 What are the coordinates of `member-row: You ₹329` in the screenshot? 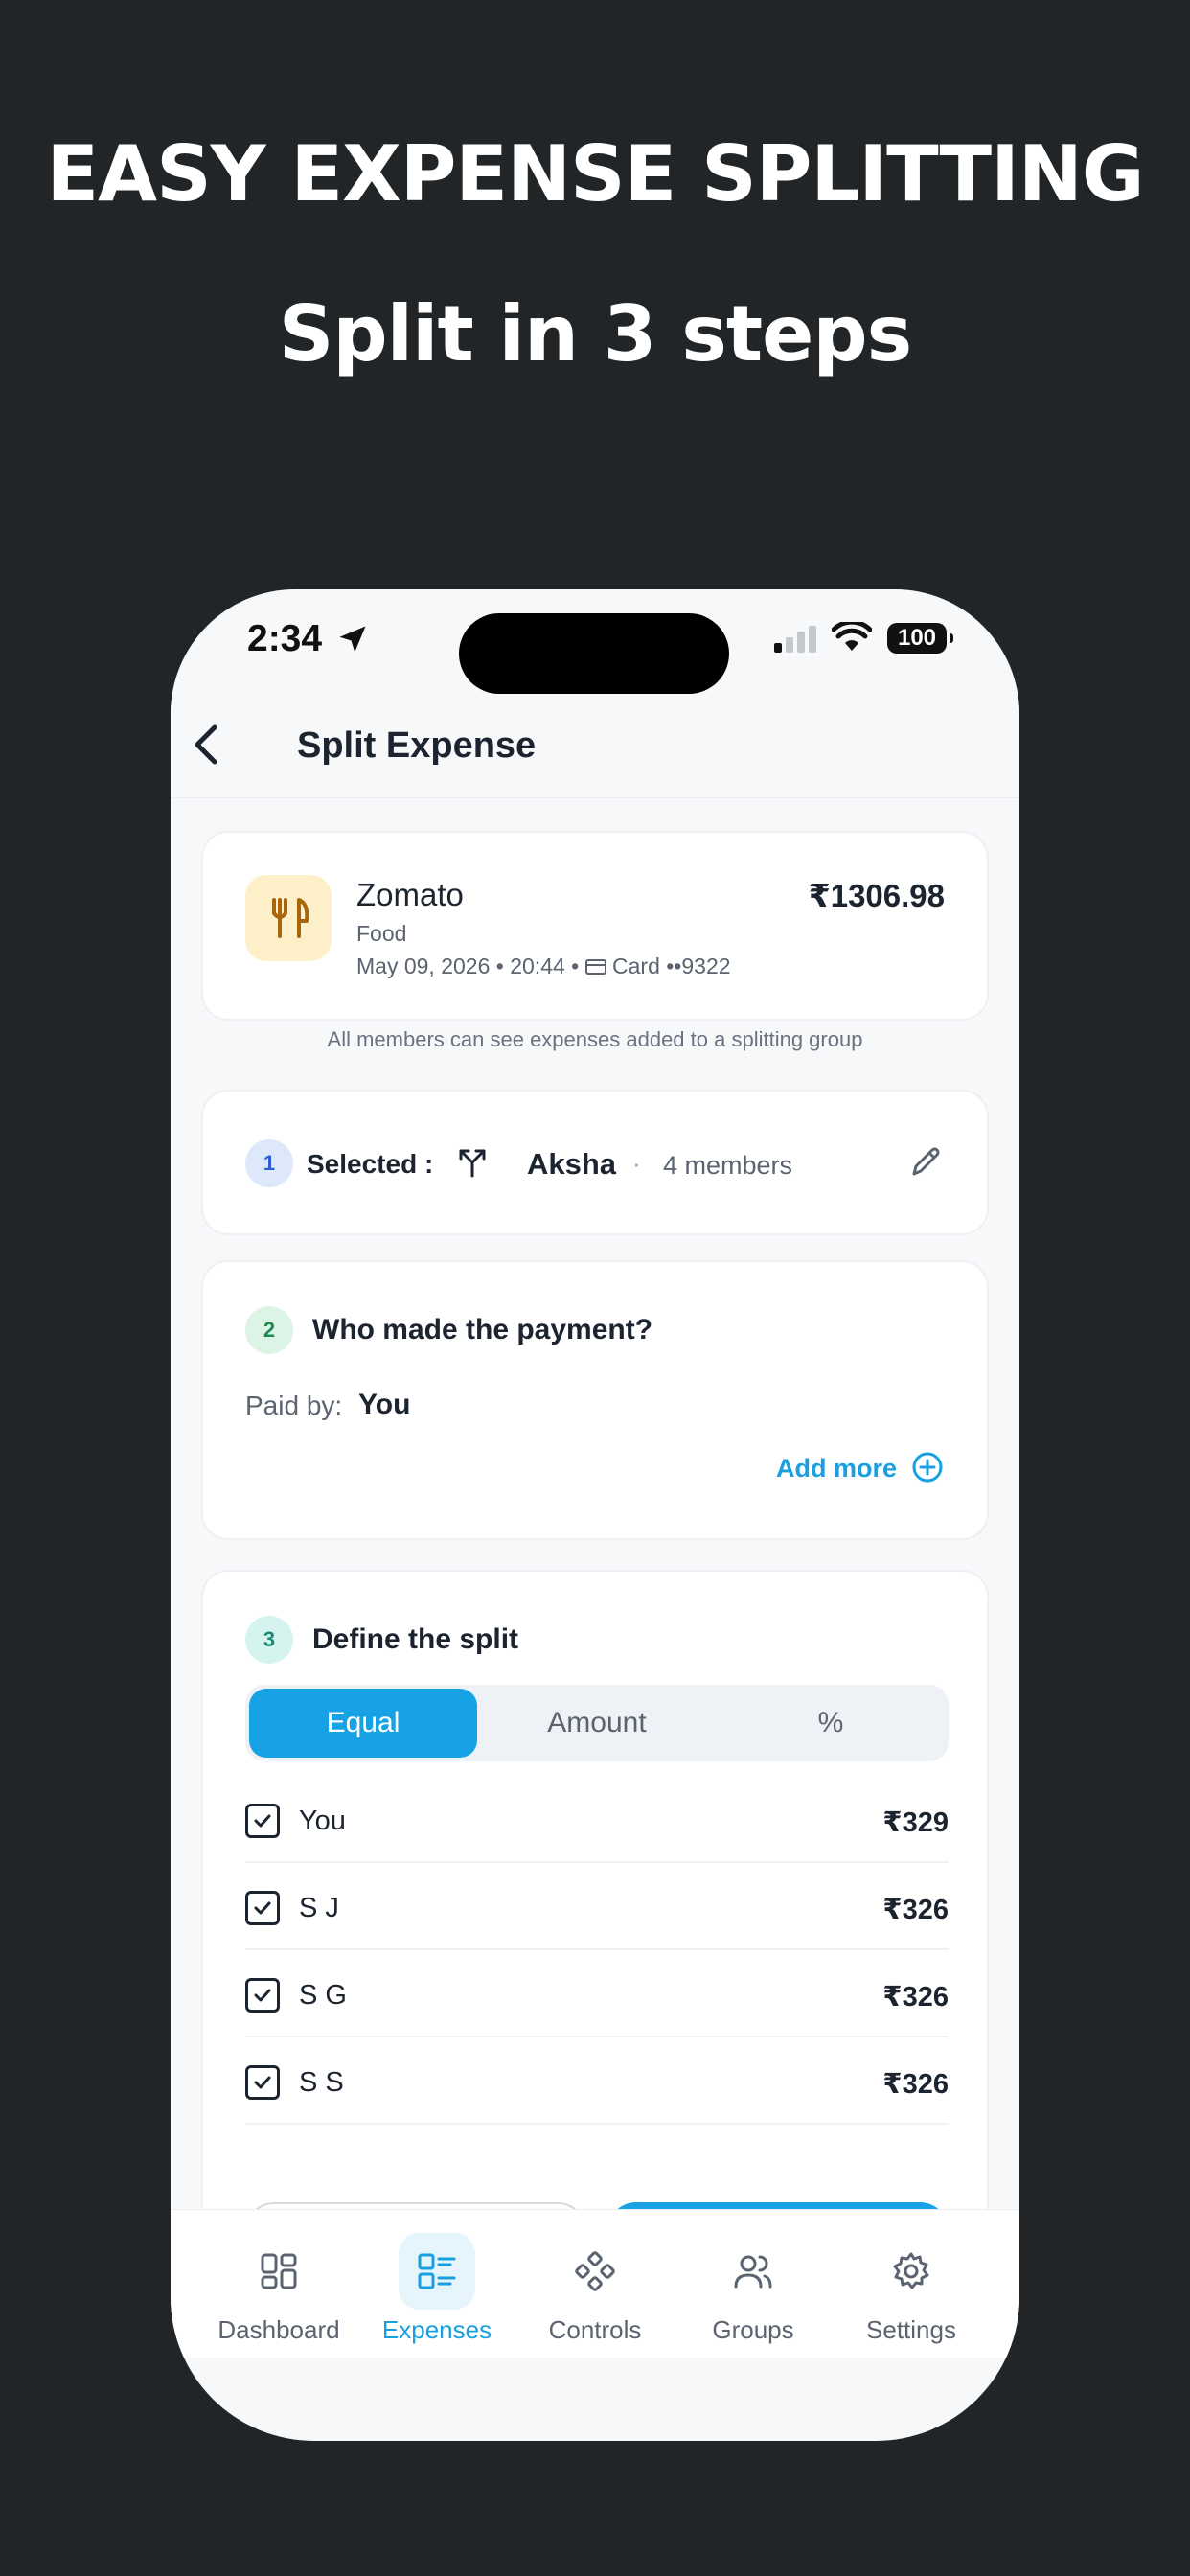 It's located at (597, 1820).